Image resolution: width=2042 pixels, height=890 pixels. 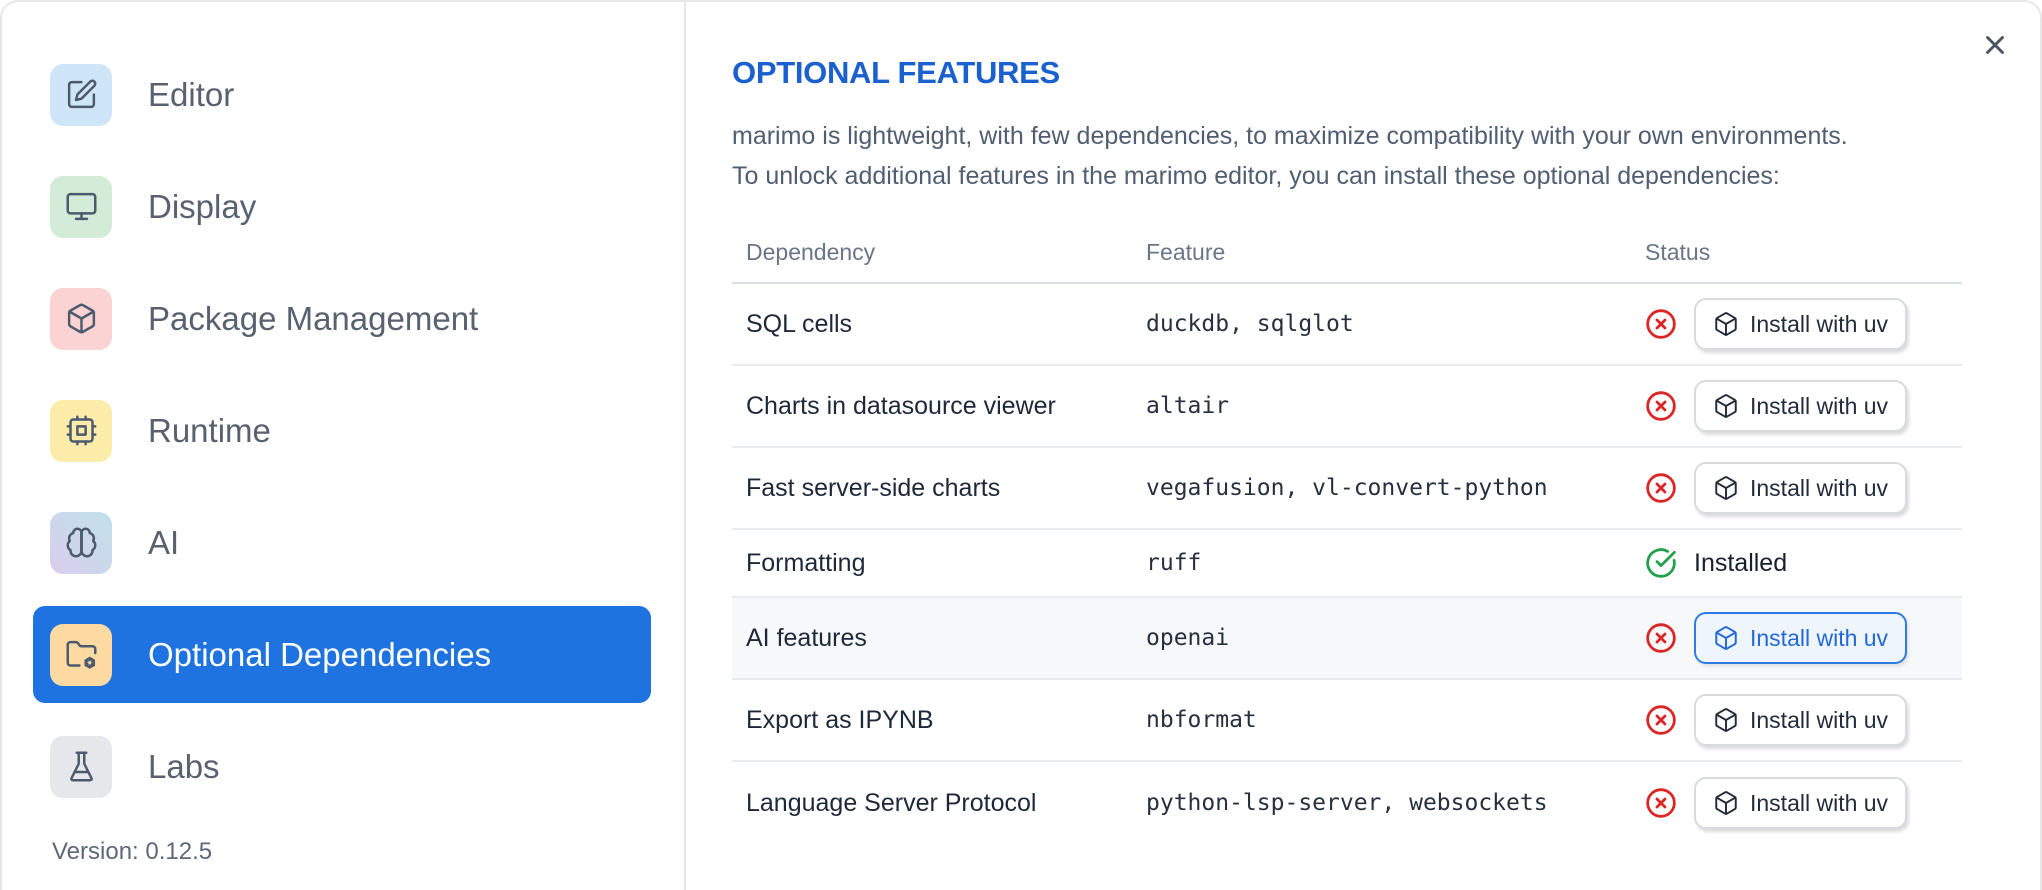 What do you see at coordinates (342, 766) in the screenshot?
I see `sidebar-item-labs: Labs` at bounding box center [342, 766].